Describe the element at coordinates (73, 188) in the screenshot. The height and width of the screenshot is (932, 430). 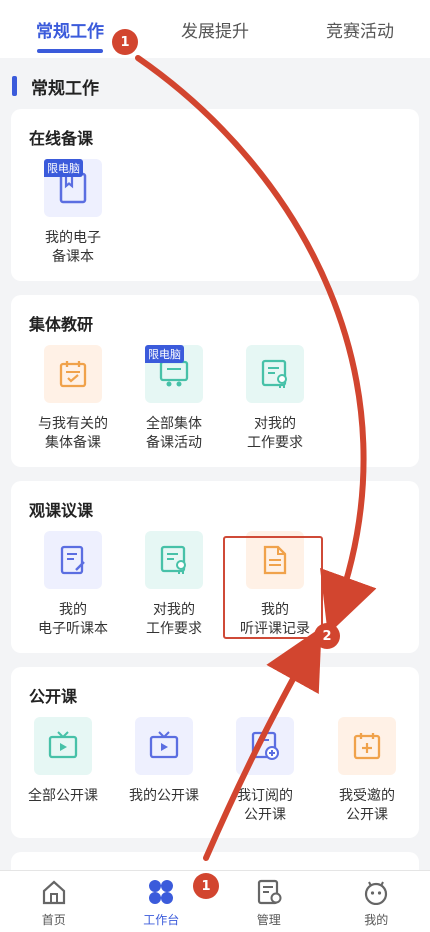
I see `book-icon: 限电脑` at that location.